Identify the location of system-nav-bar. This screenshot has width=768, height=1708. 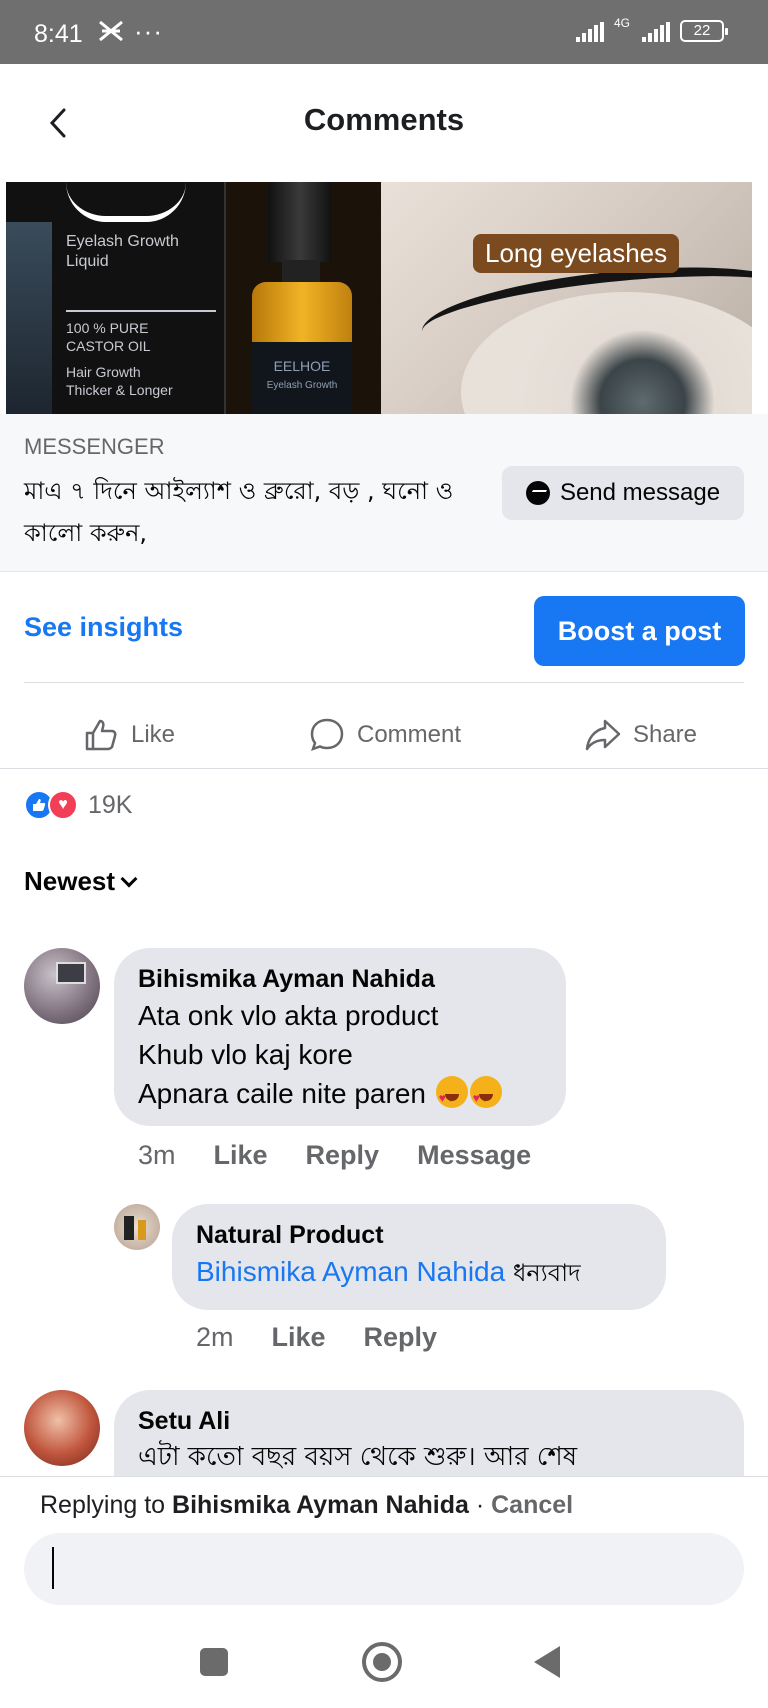
(384, 1662).